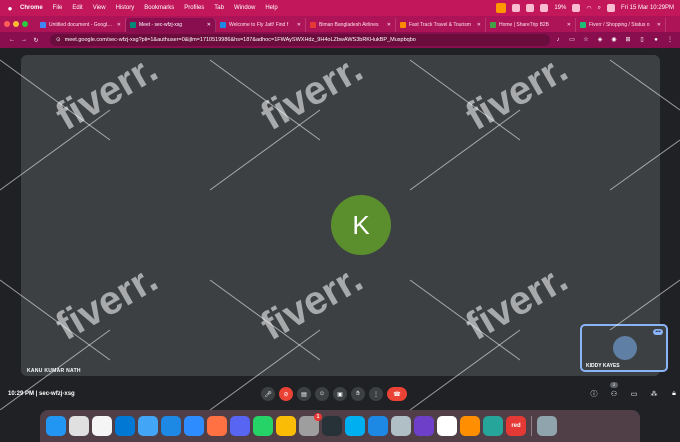 This screenshot has width=680, height=442. Describe the element at coordinates (614, 391) in the screenshot. I see `people-icon: 2 ⚇` at that location.